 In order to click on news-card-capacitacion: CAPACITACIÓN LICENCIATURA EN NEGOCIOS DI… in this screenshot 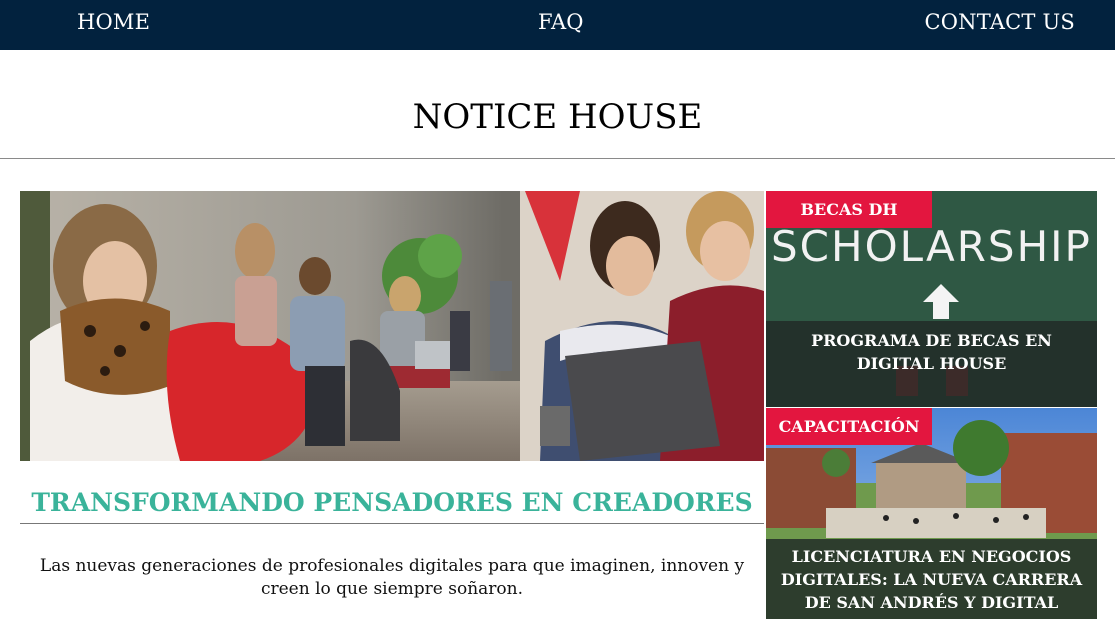, I will do `click(931, 513)`.